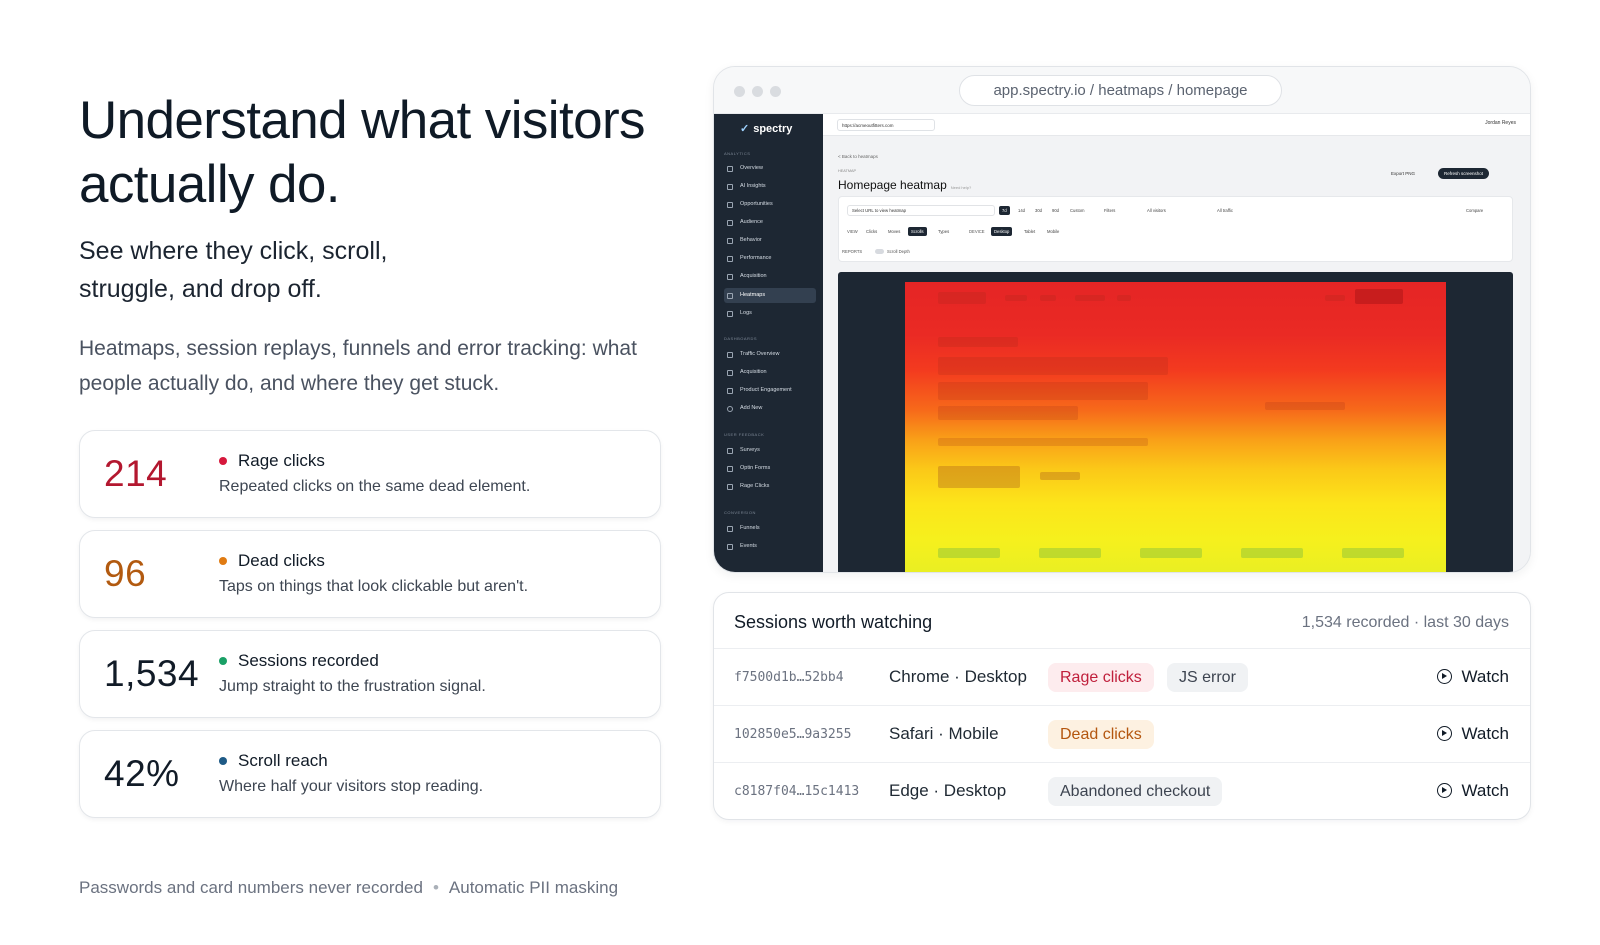 The width and height of the screenshot is (1600, 945). Describe the element at coordinates (858, 156) in the screenshot. I see `back-link: < Back to heatmaps` at that location.